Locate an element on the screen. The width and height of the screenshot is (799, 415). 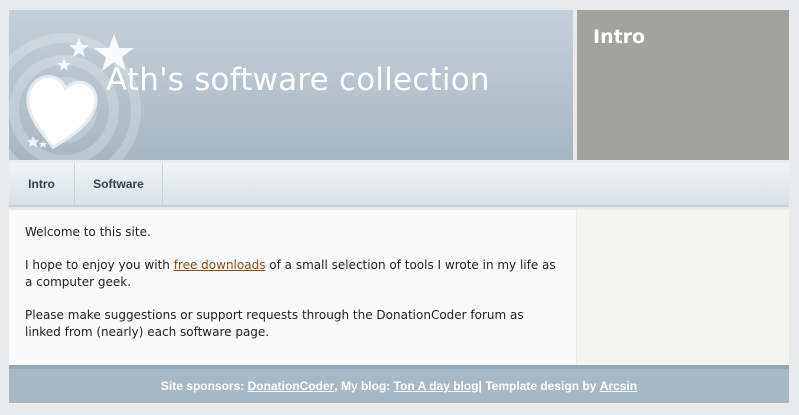
site-title: Ath's software collection is located at coordinates (298, 80).